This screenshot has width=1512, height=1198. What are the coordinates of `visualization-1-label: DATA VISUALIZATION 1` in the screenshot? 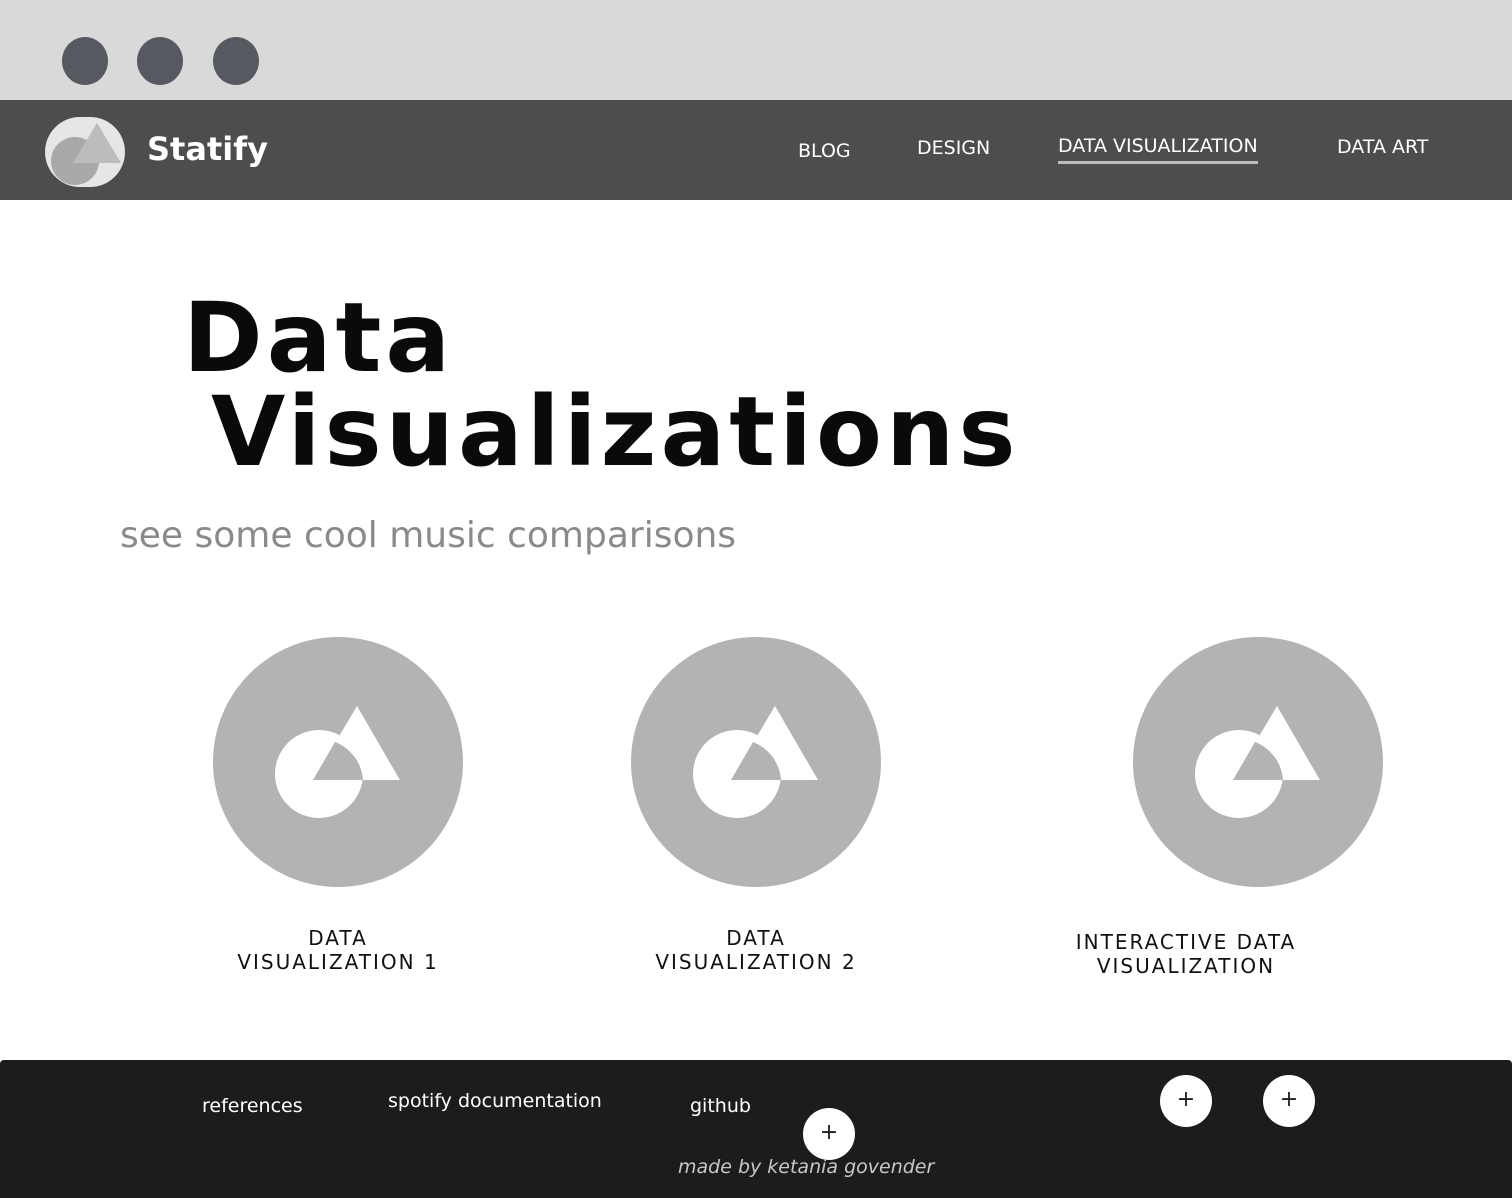 It's located at (338, 950).